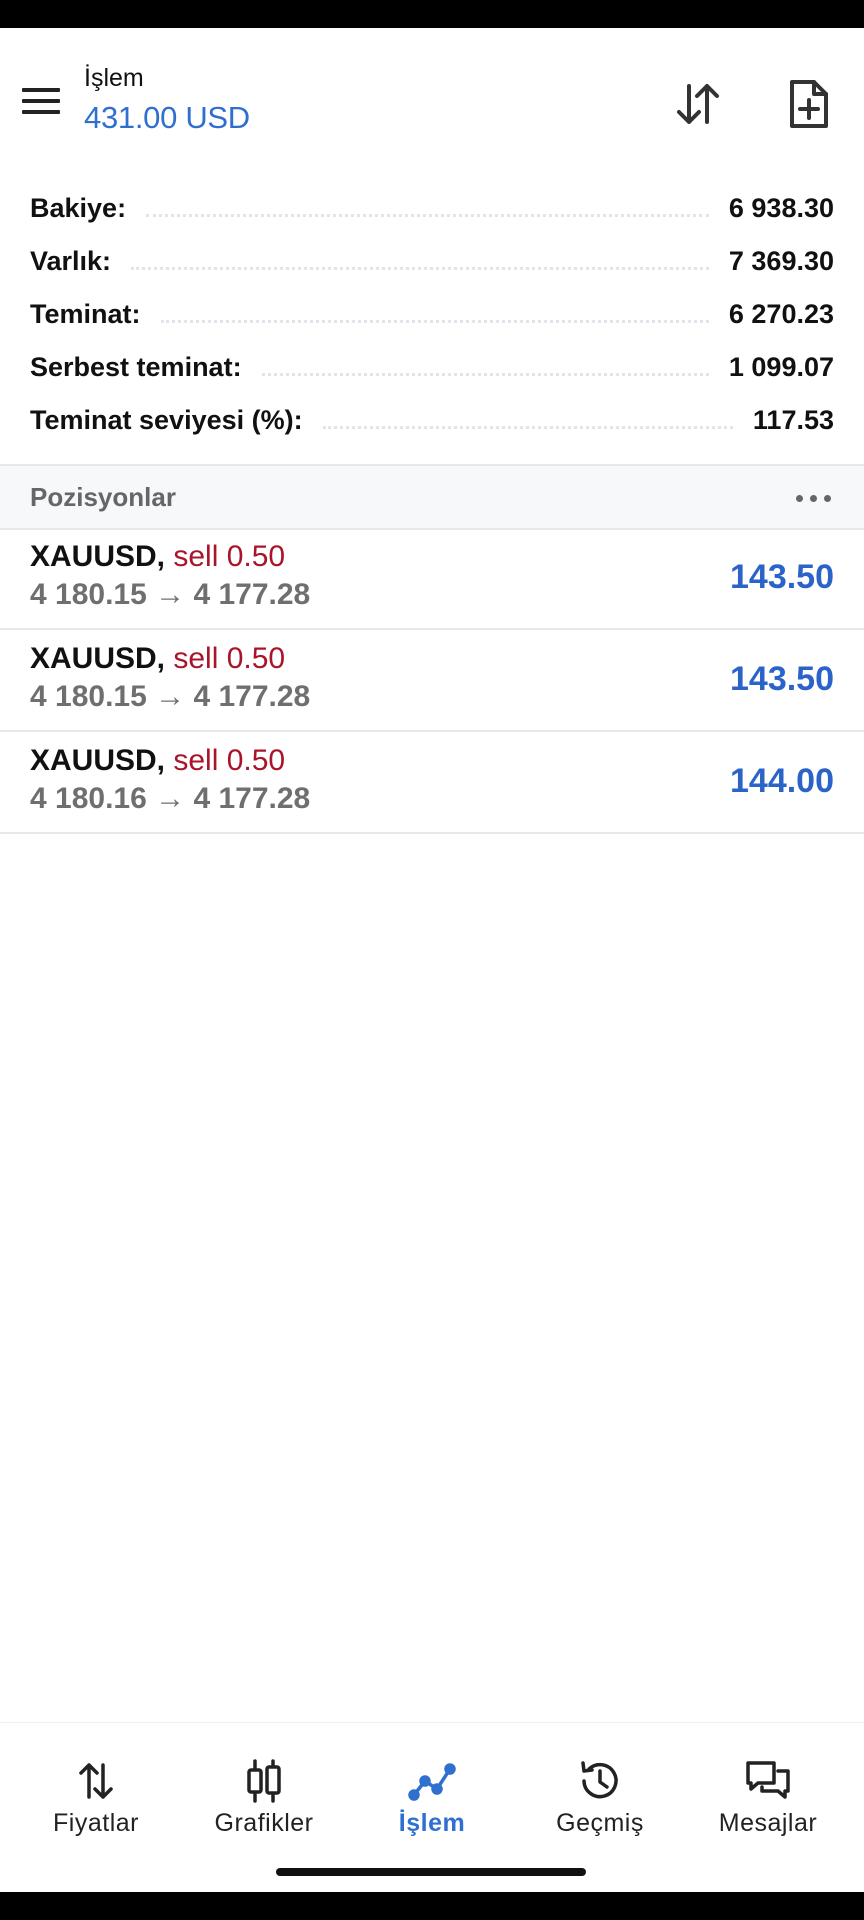 The width and height of the screenshot is (864, 1920). I want to click on add-document-icon, so click(809, 104).